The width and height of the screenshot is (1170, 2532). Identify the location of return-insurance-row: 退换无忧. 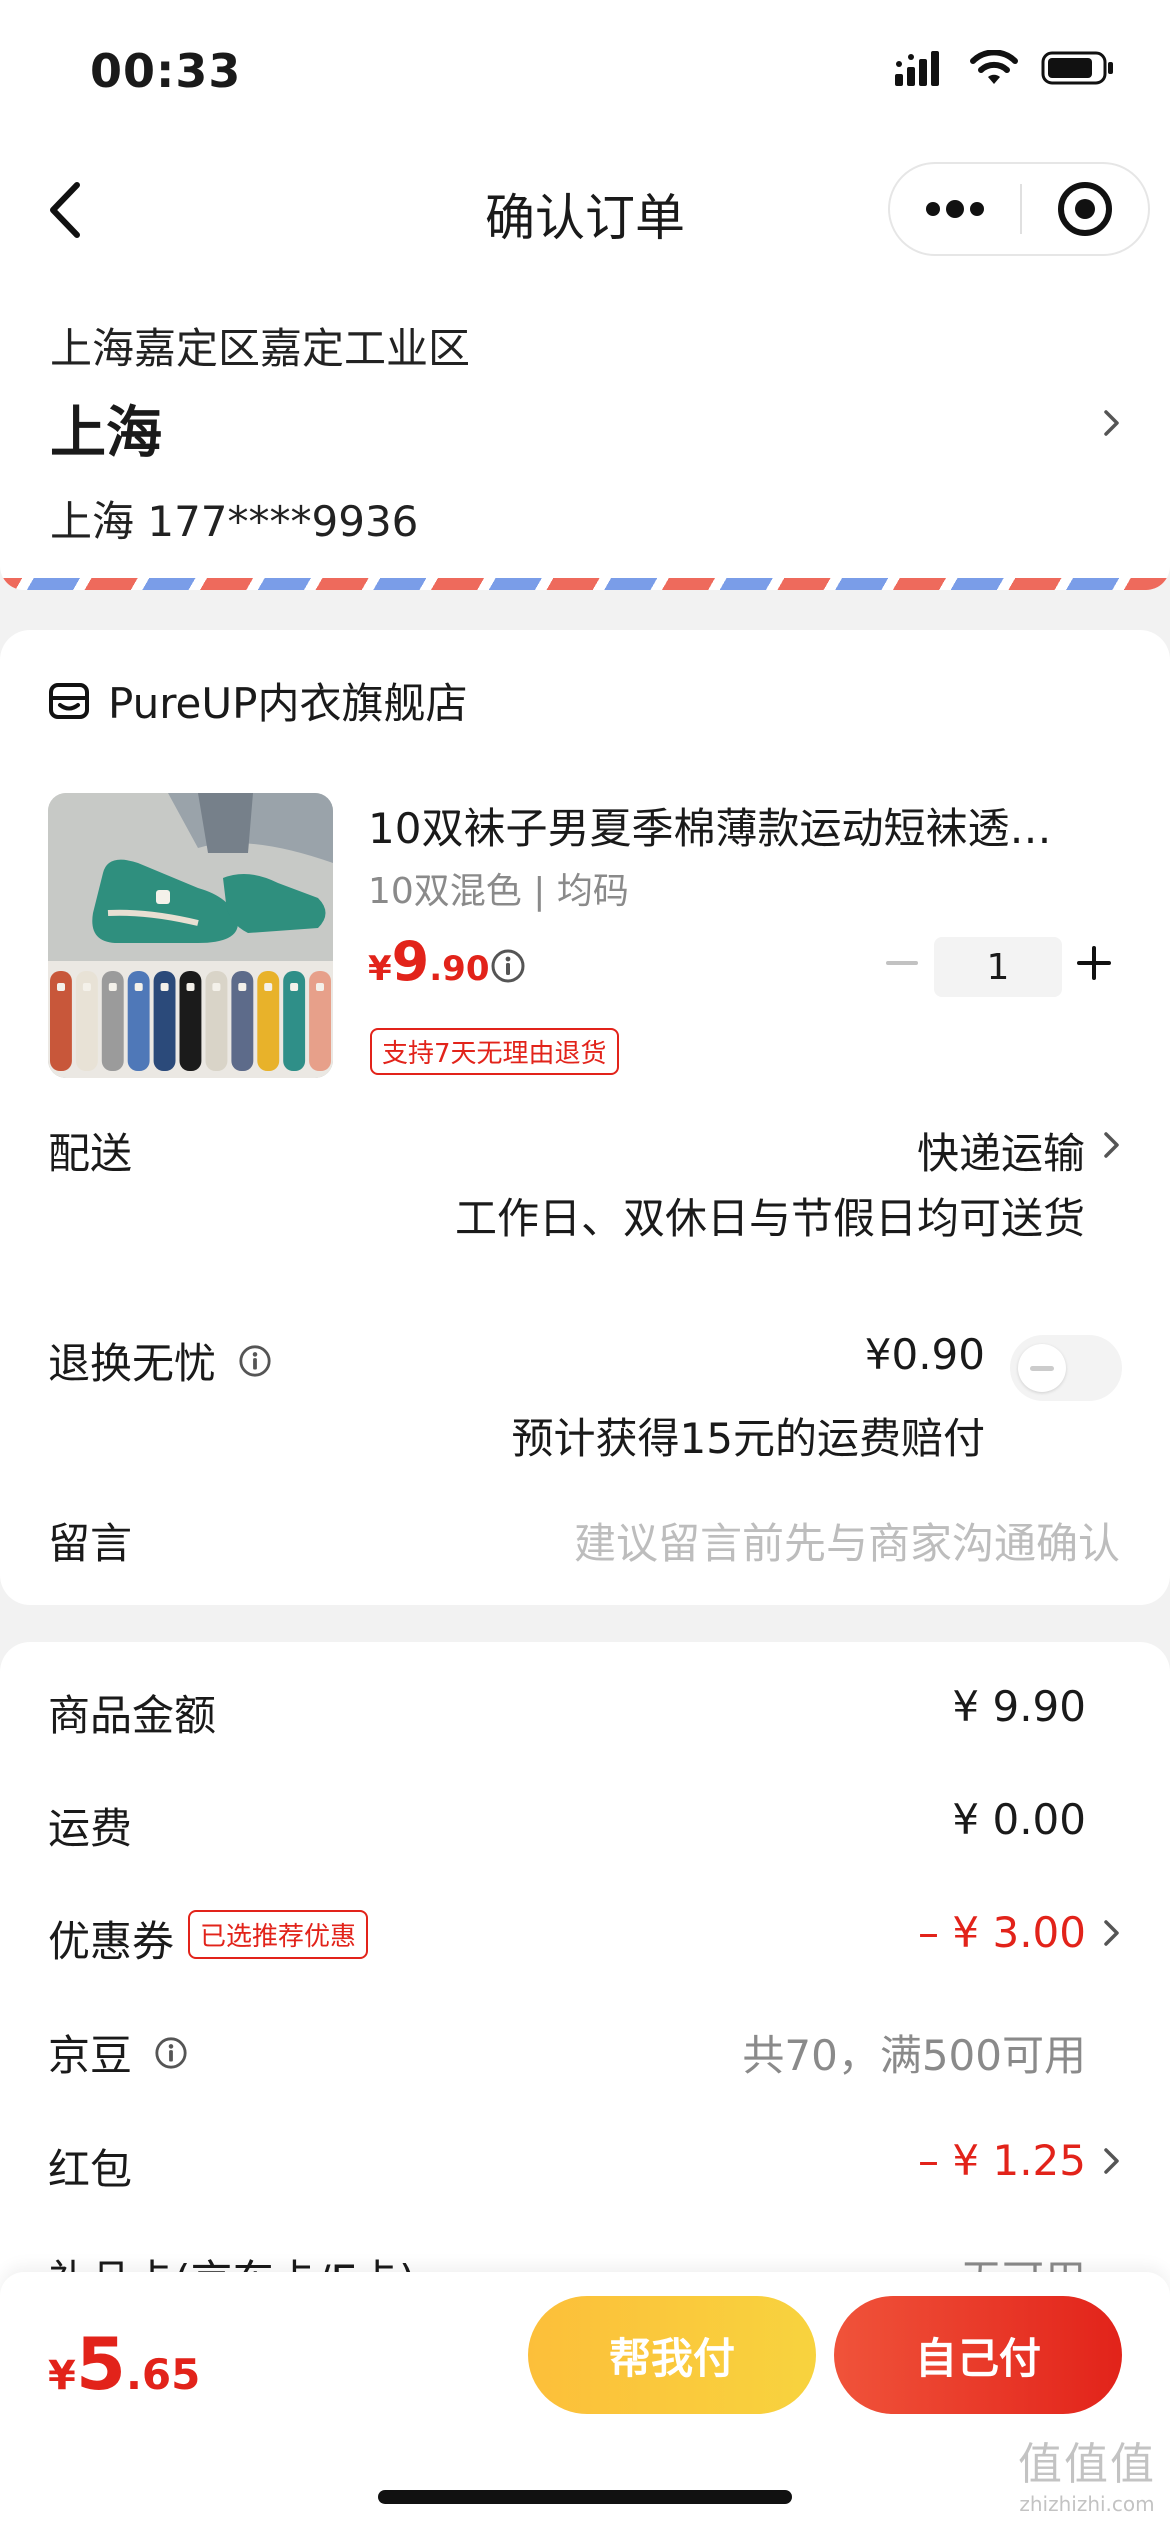
(160, 1360).